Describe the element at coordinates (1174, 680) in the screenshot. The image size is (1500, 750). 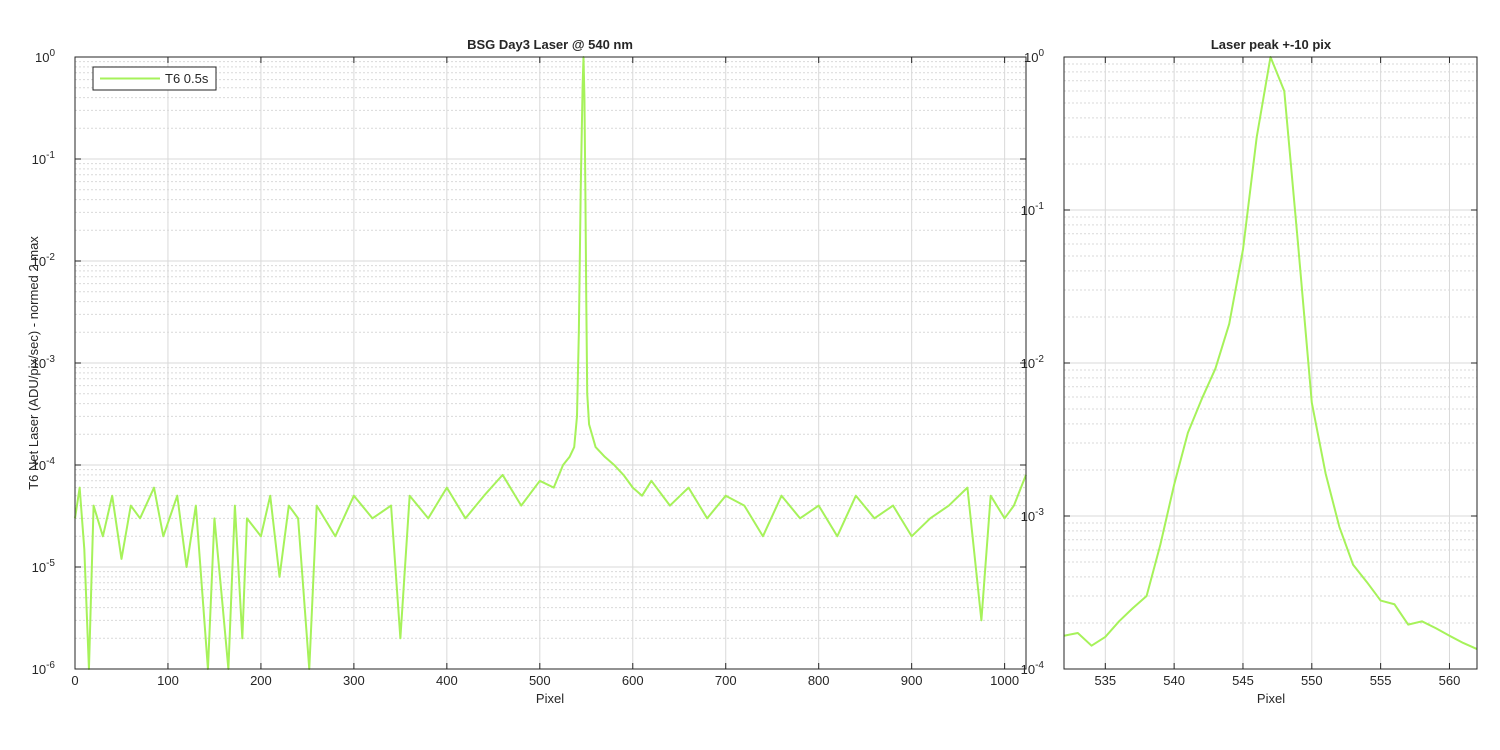
I see `x-tick-label: 540` at that location.